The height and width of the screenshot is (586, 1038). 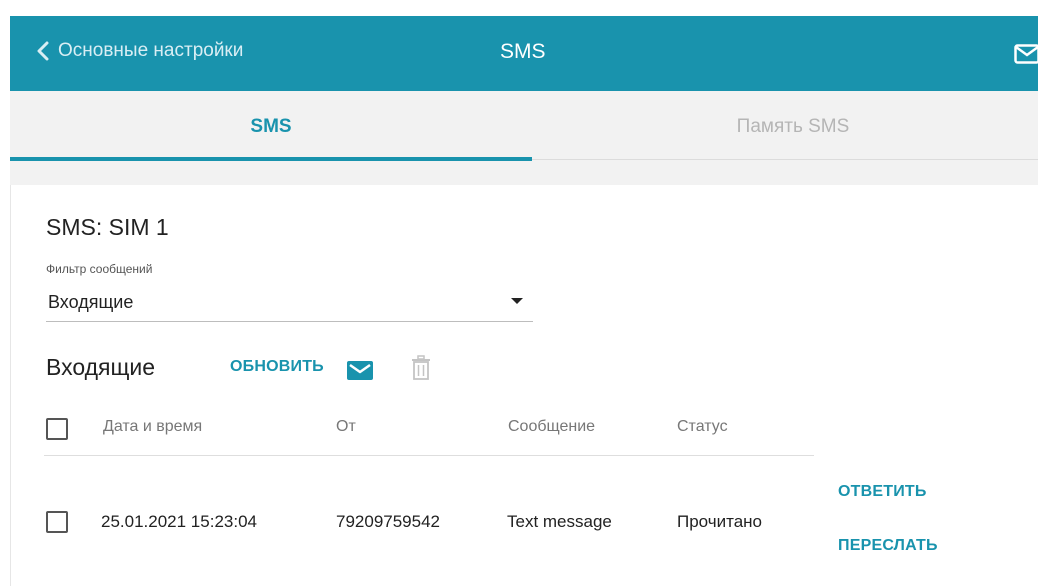 I want to click on column-header-date: Дата и время, so click(x=153, y=426).